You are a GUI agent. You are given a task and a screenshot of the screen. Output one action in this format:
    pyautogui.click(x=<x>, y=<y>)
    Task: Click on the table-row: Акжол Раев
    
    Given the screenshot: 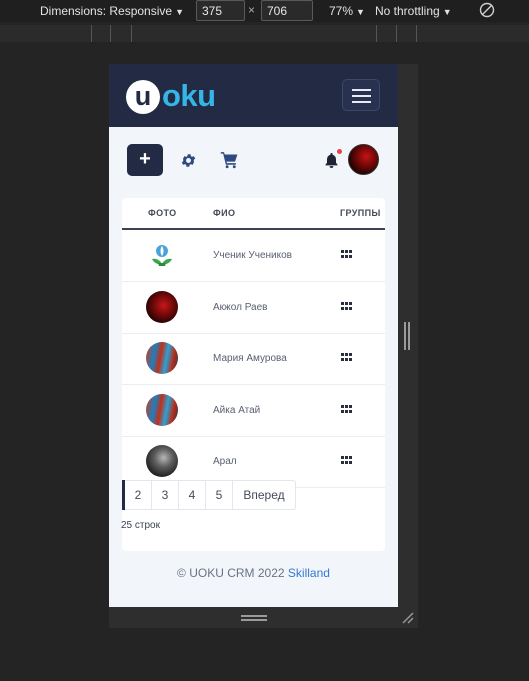 What is the action you would take?
    pyautogui.click(x=253, y=308)
    